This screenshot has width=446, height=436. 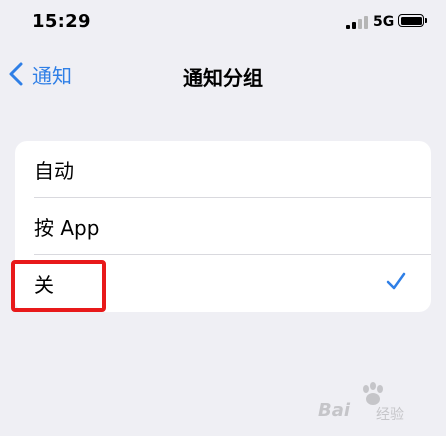 What do you see at coordinates (67, 228) in the screenshot?
I see `option-label: 按 App` at bounding box center [67, 228].